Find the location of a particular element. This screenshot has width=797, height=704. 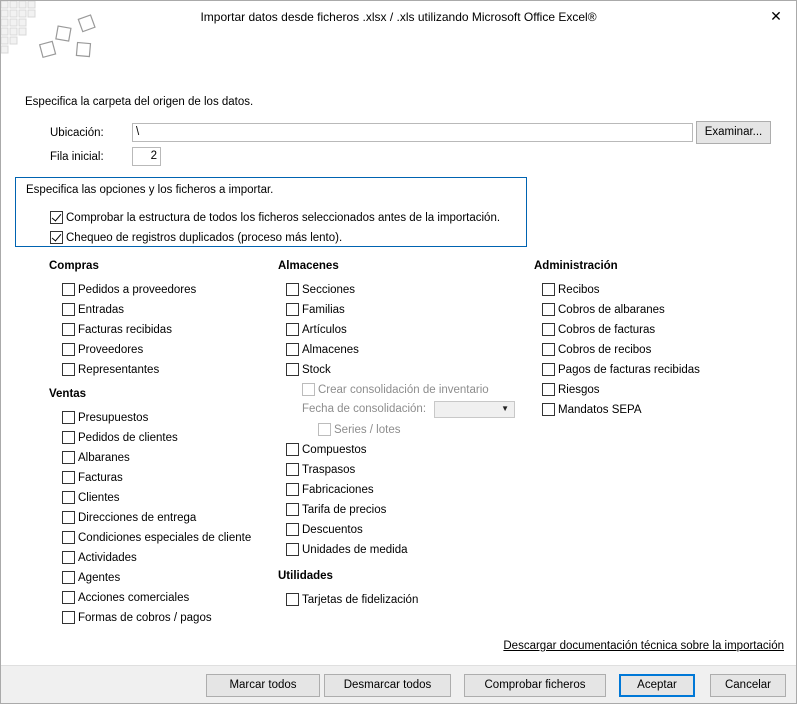

item-label: Crear consolidación de inventario is located at coordinates (403, 390).